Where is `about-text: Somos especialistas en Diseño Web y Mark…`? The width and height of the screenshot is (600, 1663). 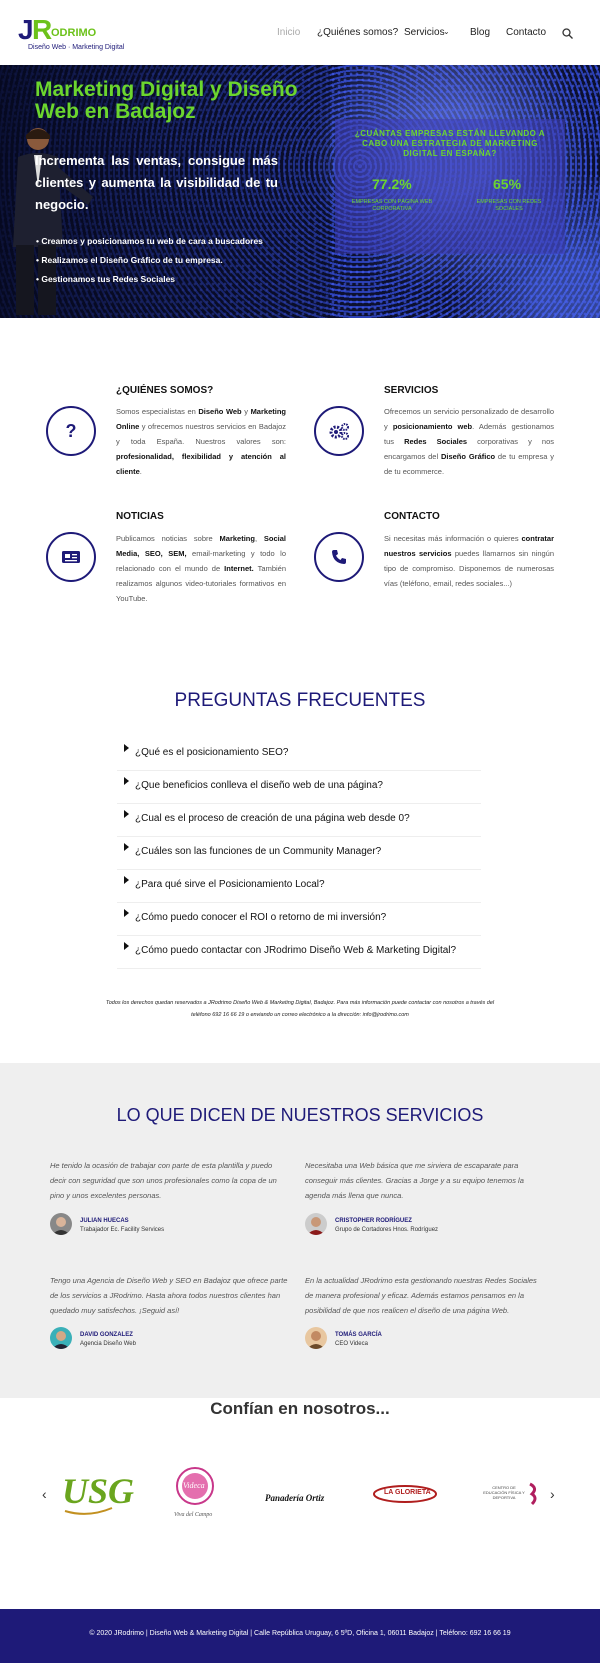
about-text: Somos especialistas en Diseño Web y Mark… is located at coordinates (201, 441).